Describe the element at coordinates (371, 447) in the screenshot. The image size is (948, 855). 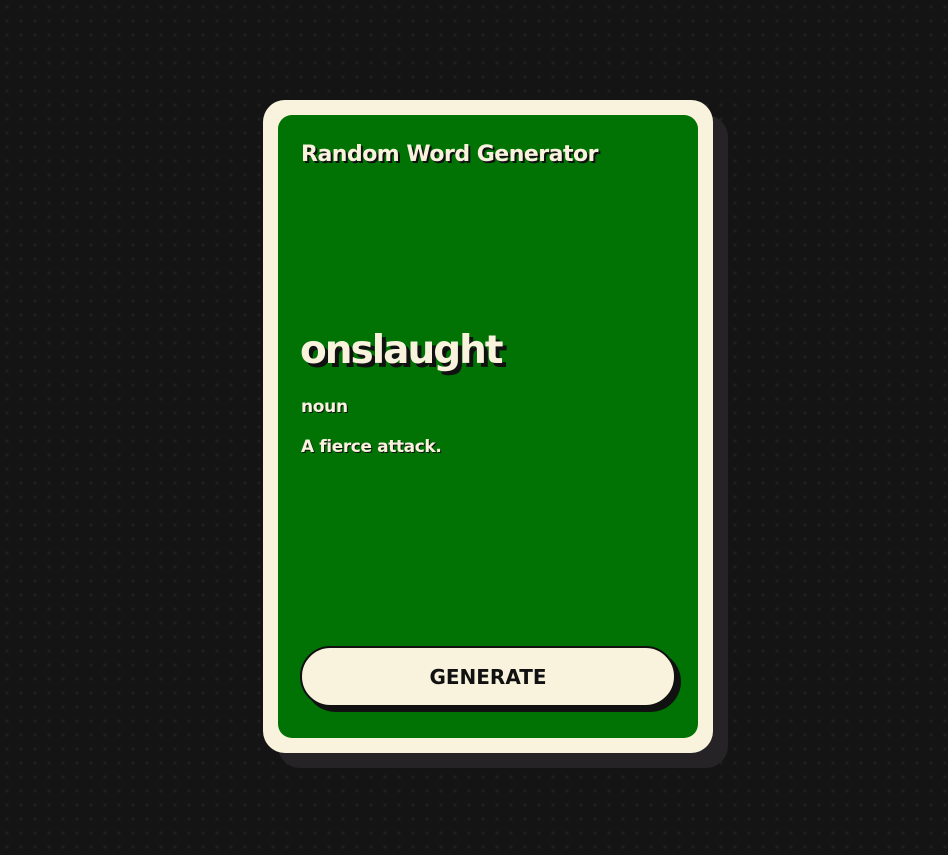
I see `word-definition: A fierce attack.` at that location.